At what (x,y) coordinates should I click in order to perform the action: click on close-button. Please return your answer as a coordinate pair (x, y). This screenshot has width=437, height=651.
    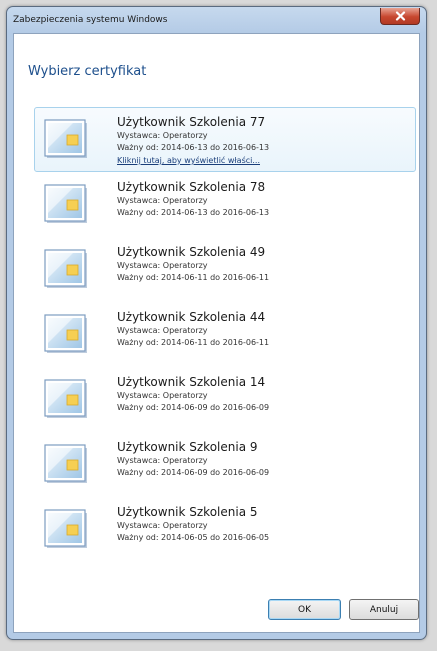
    Looking at the image, I should click on (400, 16).